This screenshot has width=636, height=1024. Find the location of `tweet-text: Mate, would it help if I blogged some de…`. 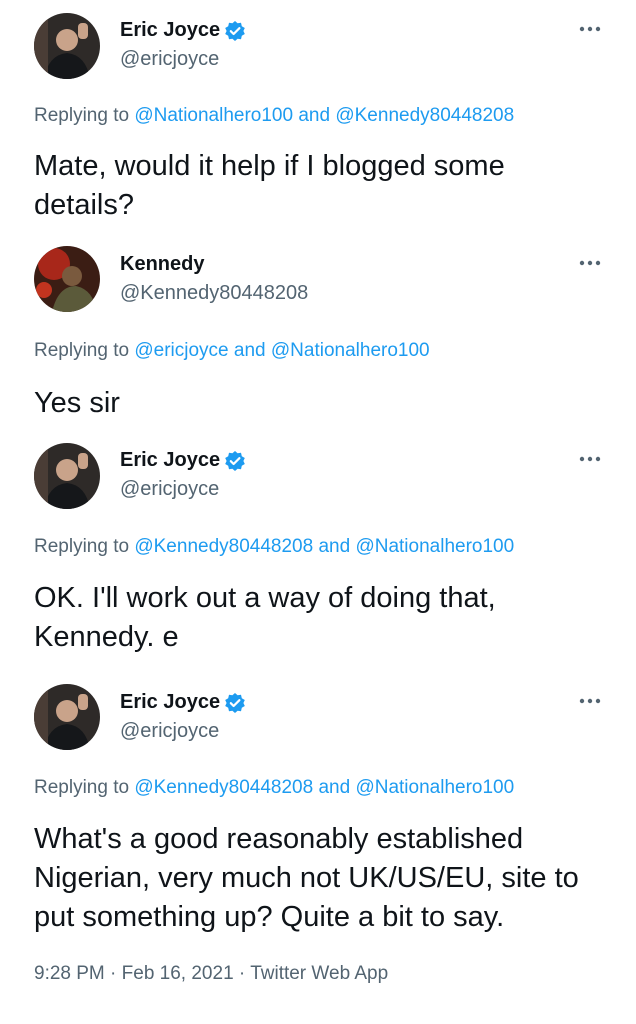

tweet-text: Mate, would it help if I blogged some de… is located at coordinates (269, 185).